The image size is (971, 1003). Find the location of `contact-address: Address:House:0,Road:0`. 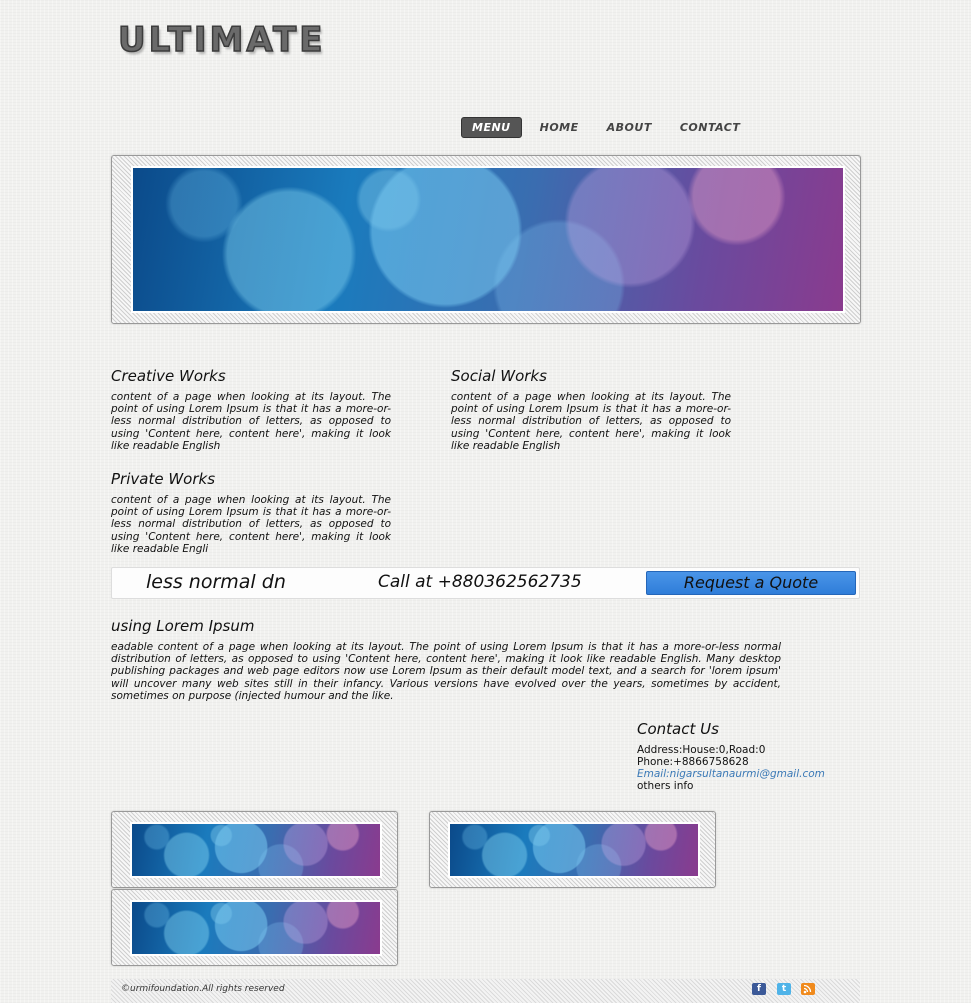

contact-address: Address:House:0,Road:0 is located at coordinates (701, 750).